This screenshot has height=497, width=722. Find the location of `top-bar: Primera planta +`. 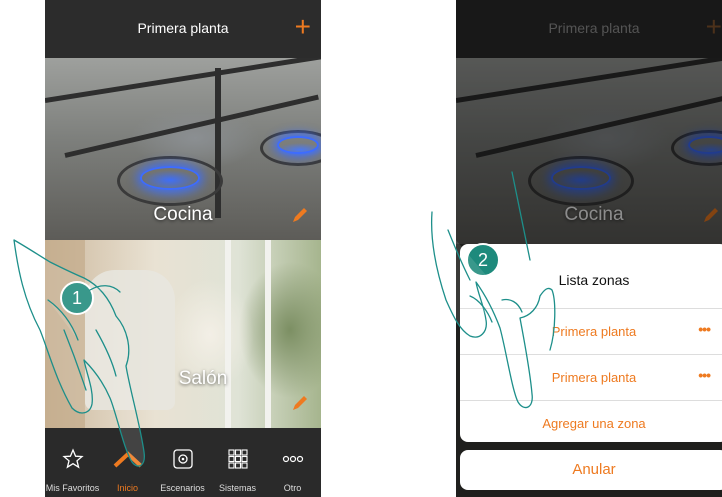

top-bar: Primera planta + is located at coordinates (183, 29).